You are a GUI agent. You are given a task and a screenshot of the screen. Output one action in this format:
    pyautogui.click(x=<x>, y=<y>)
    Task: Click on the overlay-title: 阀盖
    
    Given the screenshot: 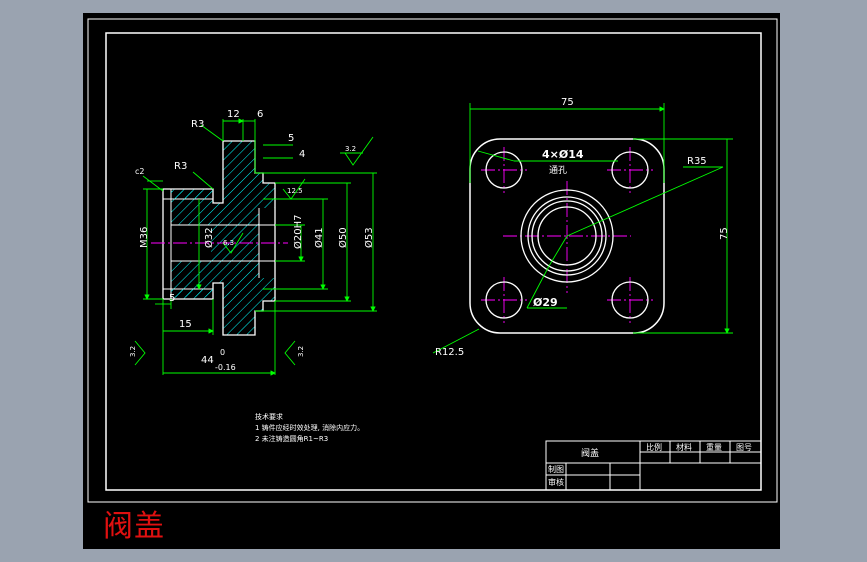 What is the action you would take?
    pyautogui.click(x=134, y=526)
    